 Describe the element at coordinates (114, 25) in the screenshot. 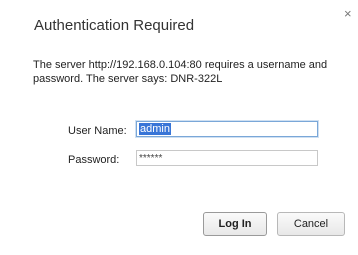

I see `dialog-title: Authentication Required` at that location.